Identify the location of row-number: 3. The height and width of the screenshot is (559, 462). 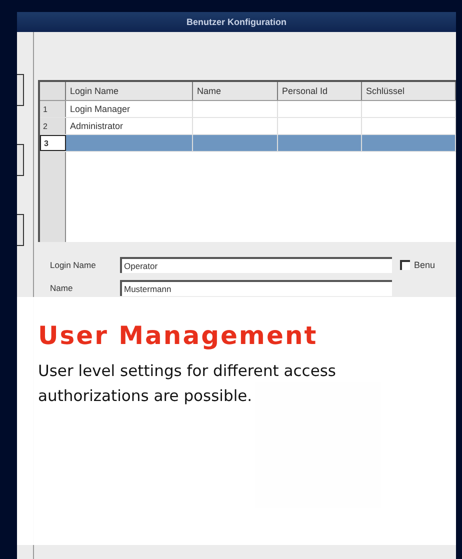
(53, 143).